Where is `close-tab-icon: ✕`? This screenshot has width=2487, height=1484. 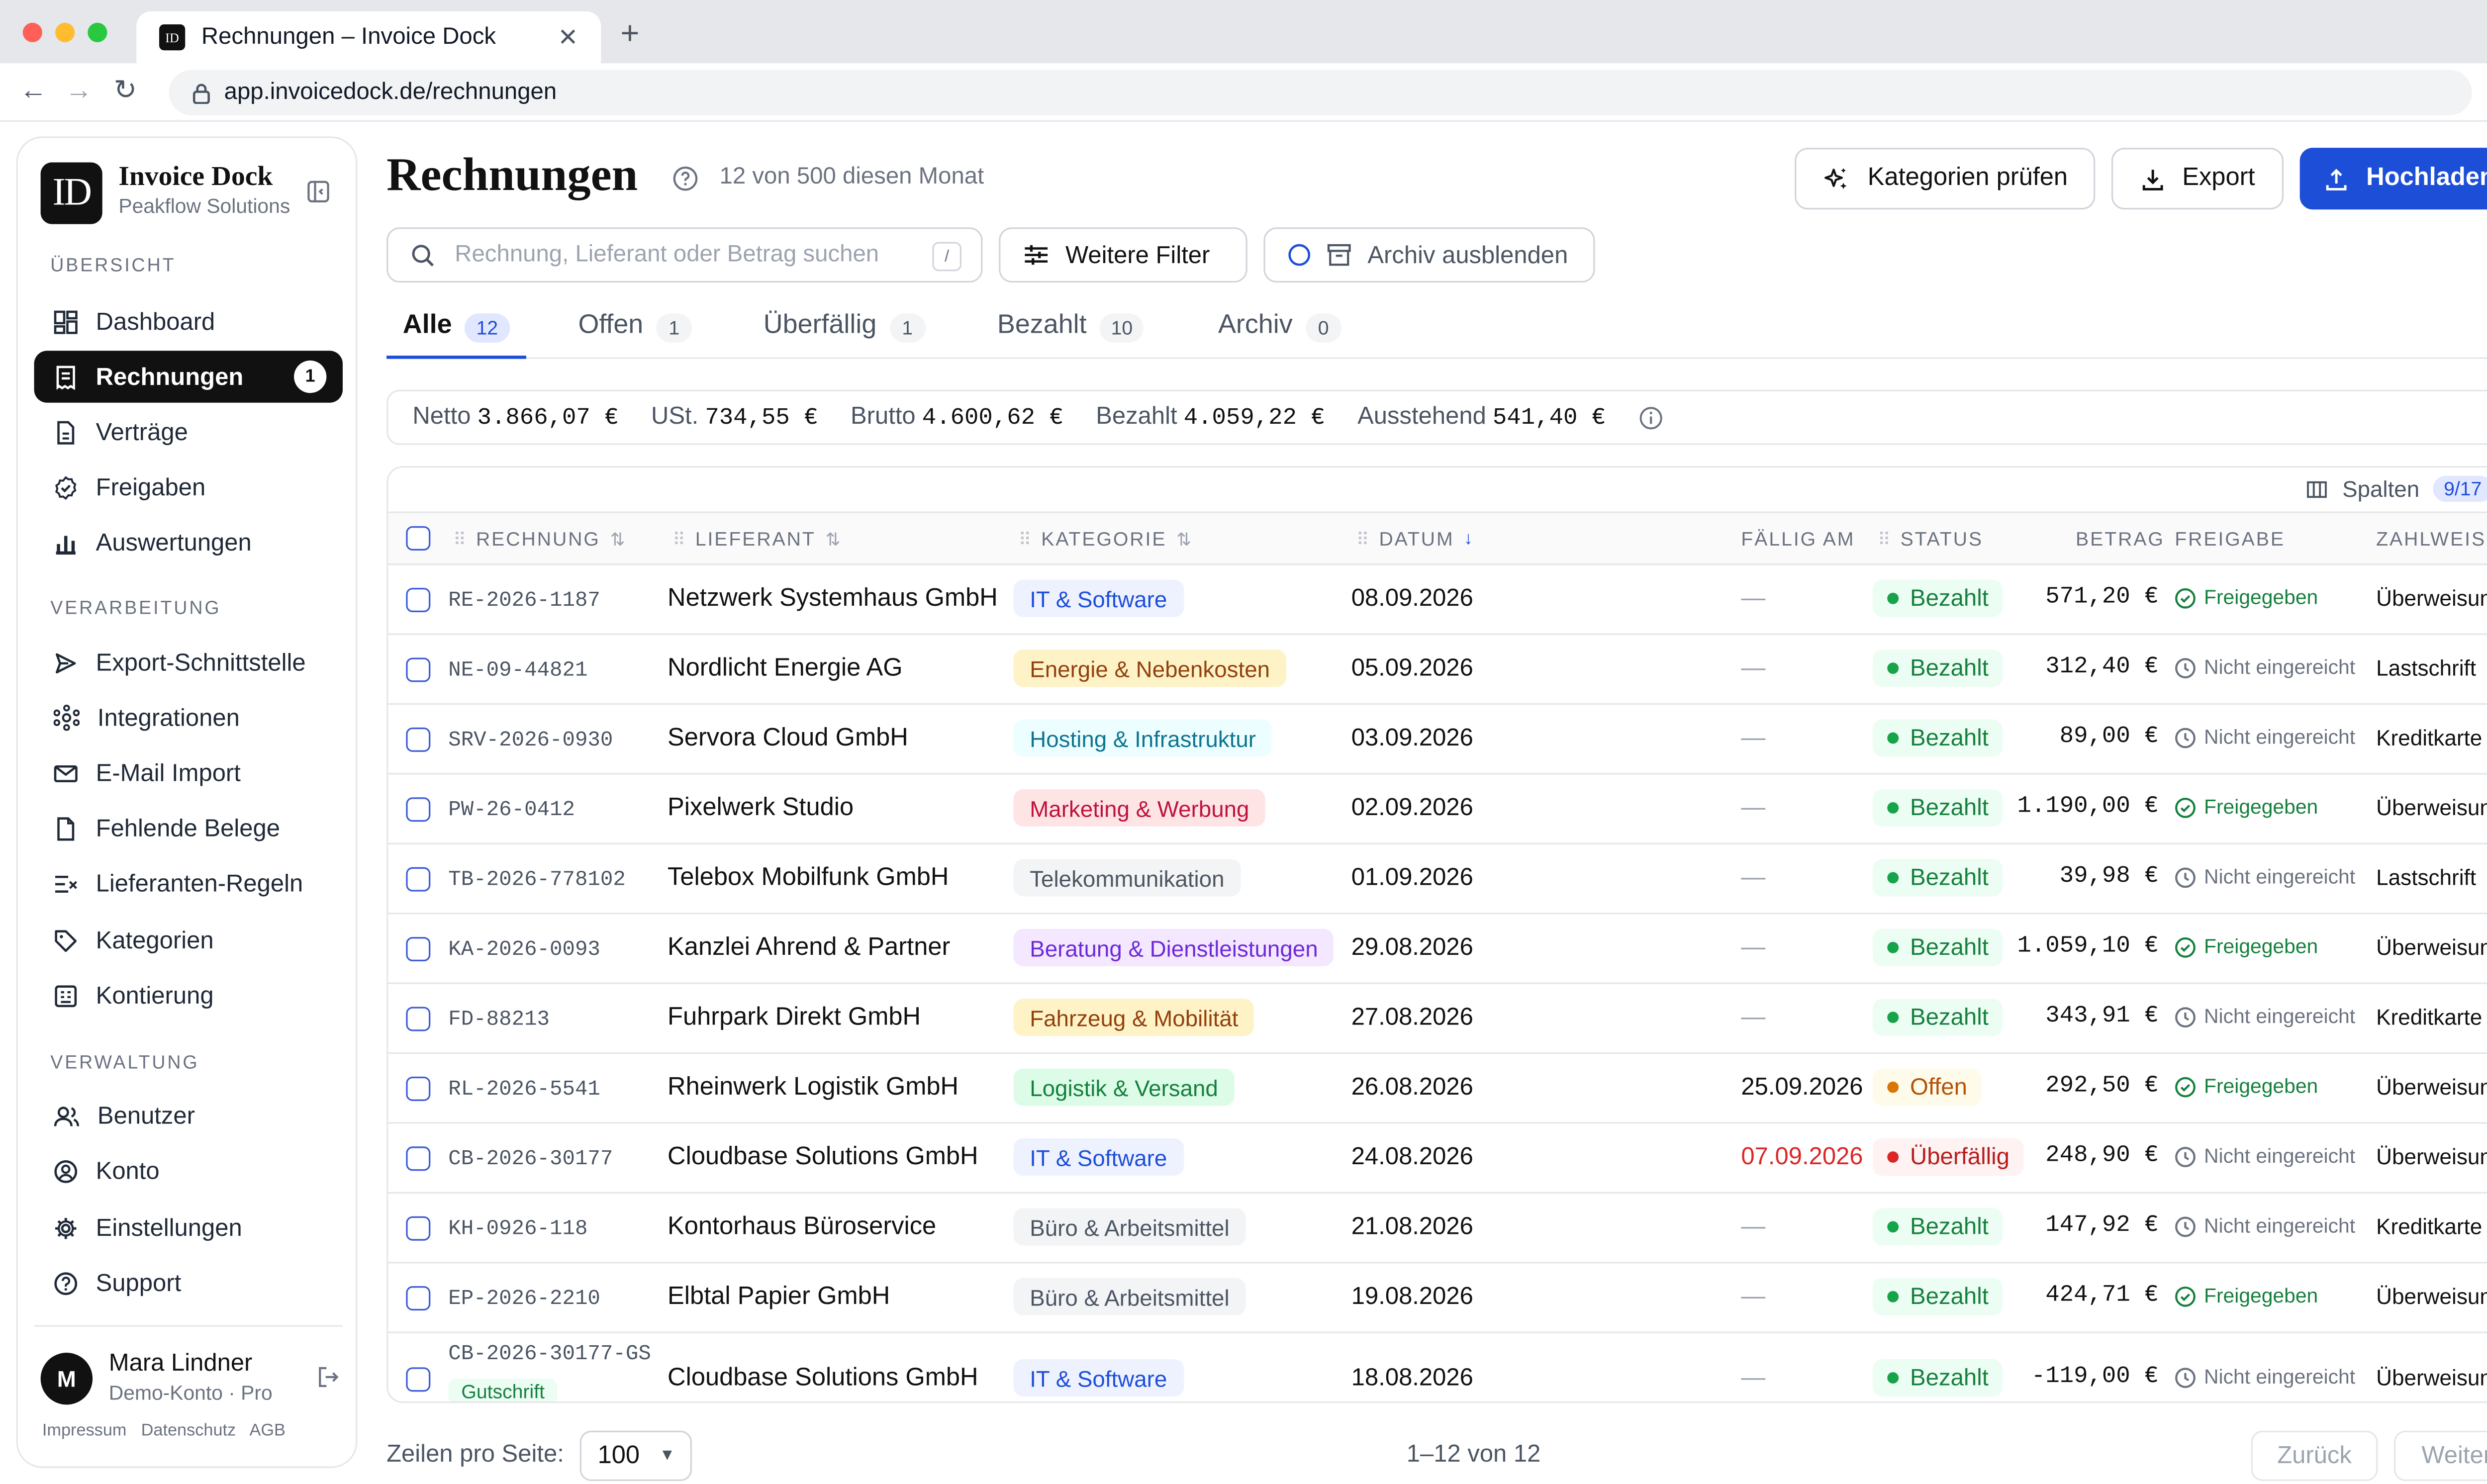
close-tab-icon: ✕ is located at coordinates (568, 37).